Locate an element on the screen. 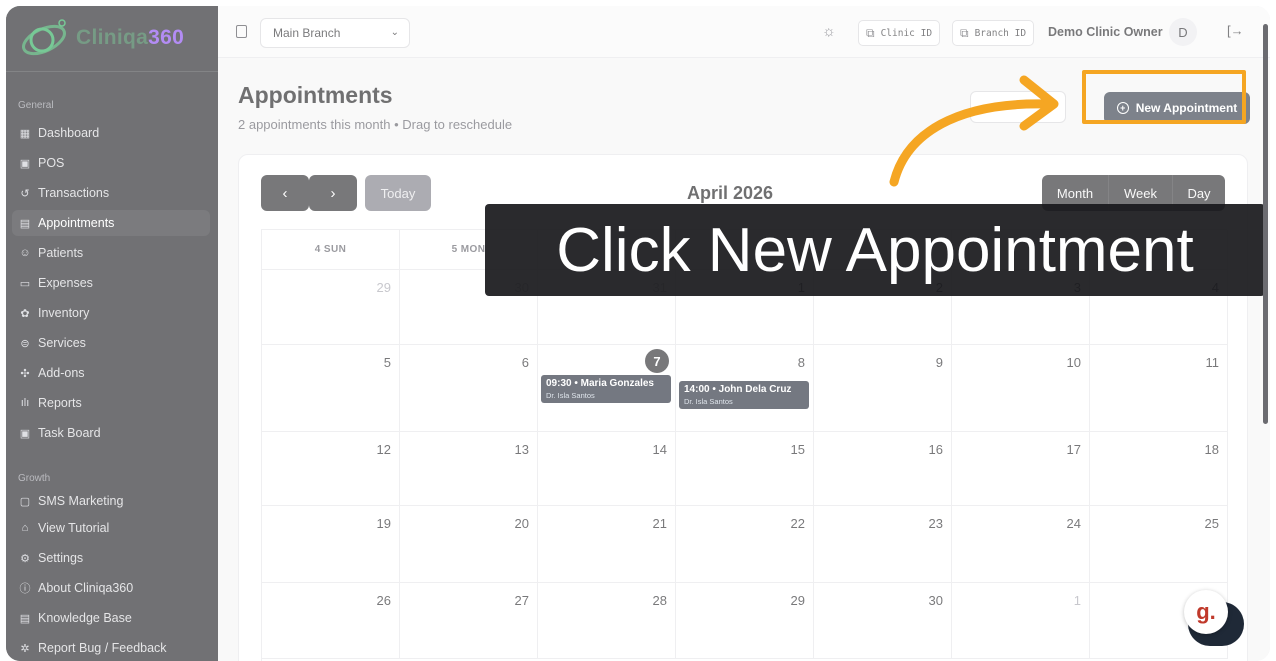 This screenshot has width=1276, height=661. branch-select-value: Main Branch is located at coordinates (307, 33).